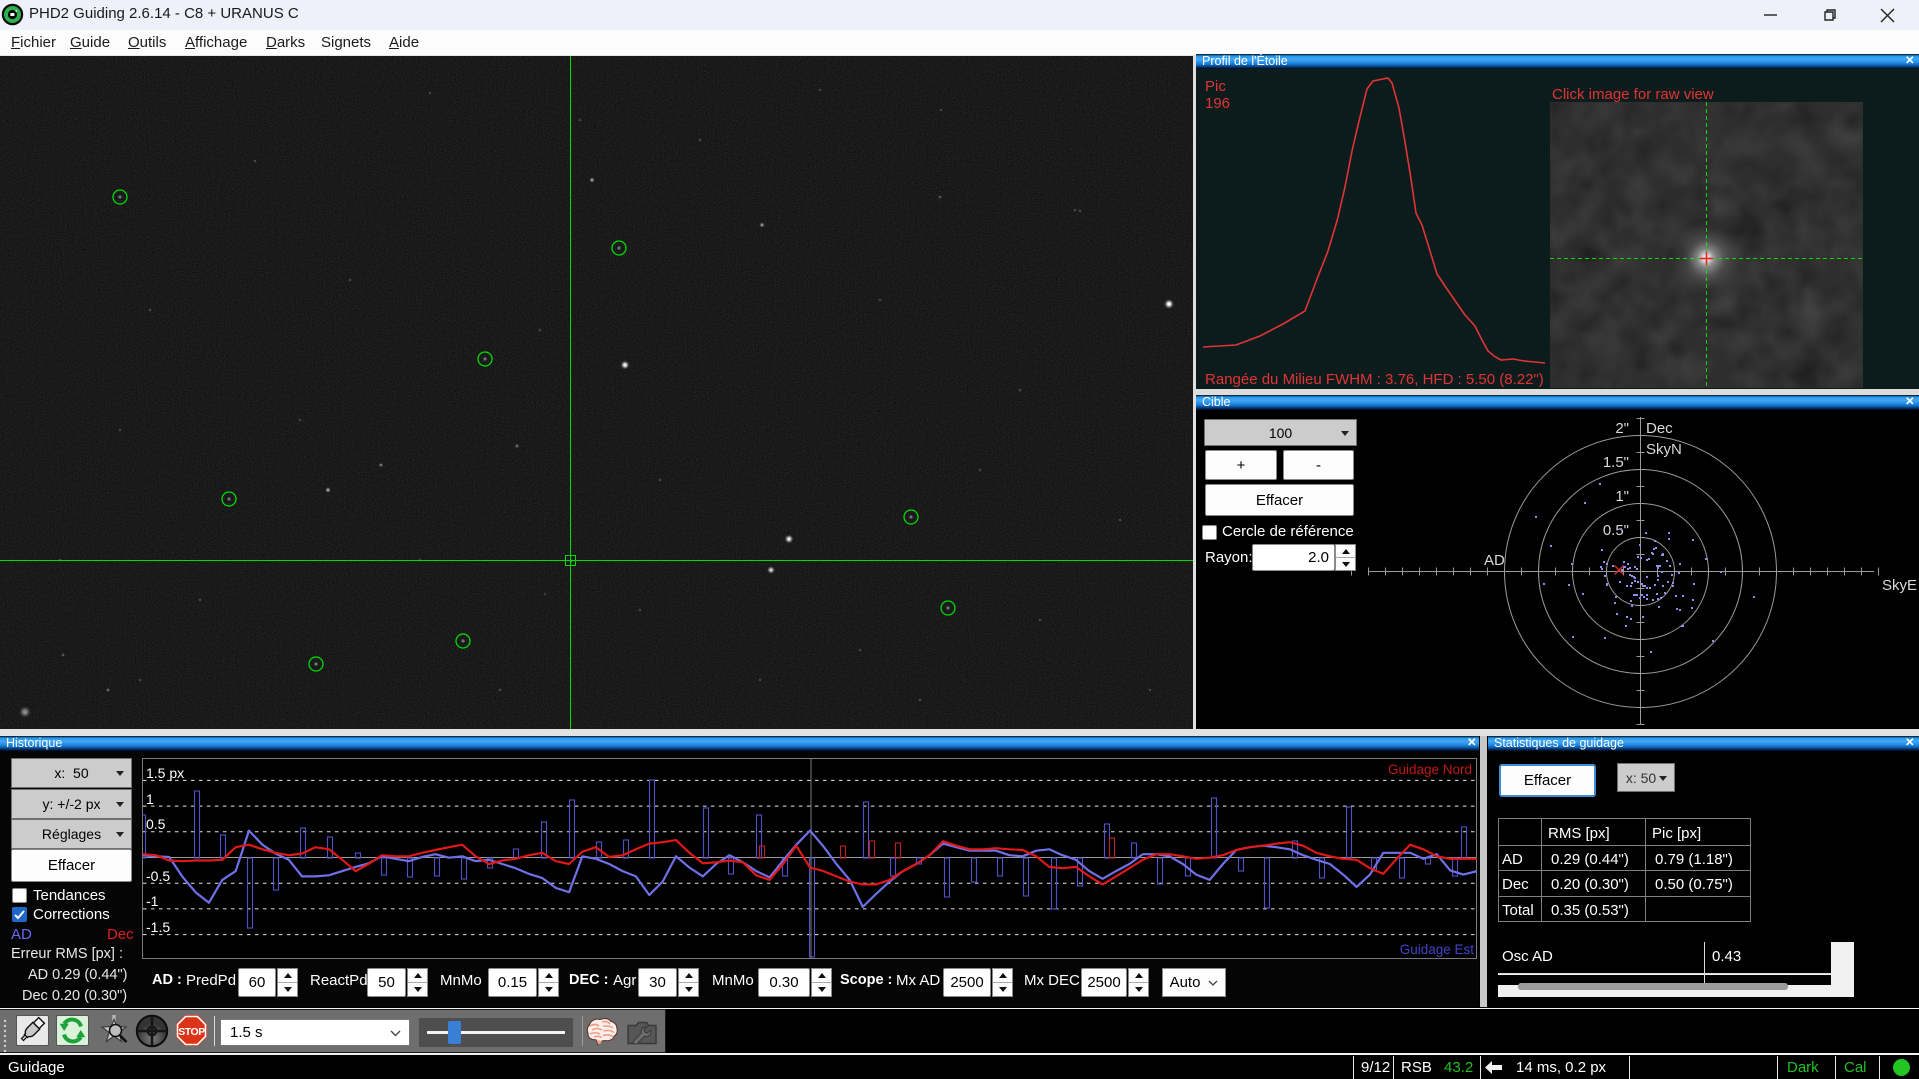  I want to click on svg-text: 0.29 (0.44"), so click(1590, 859).